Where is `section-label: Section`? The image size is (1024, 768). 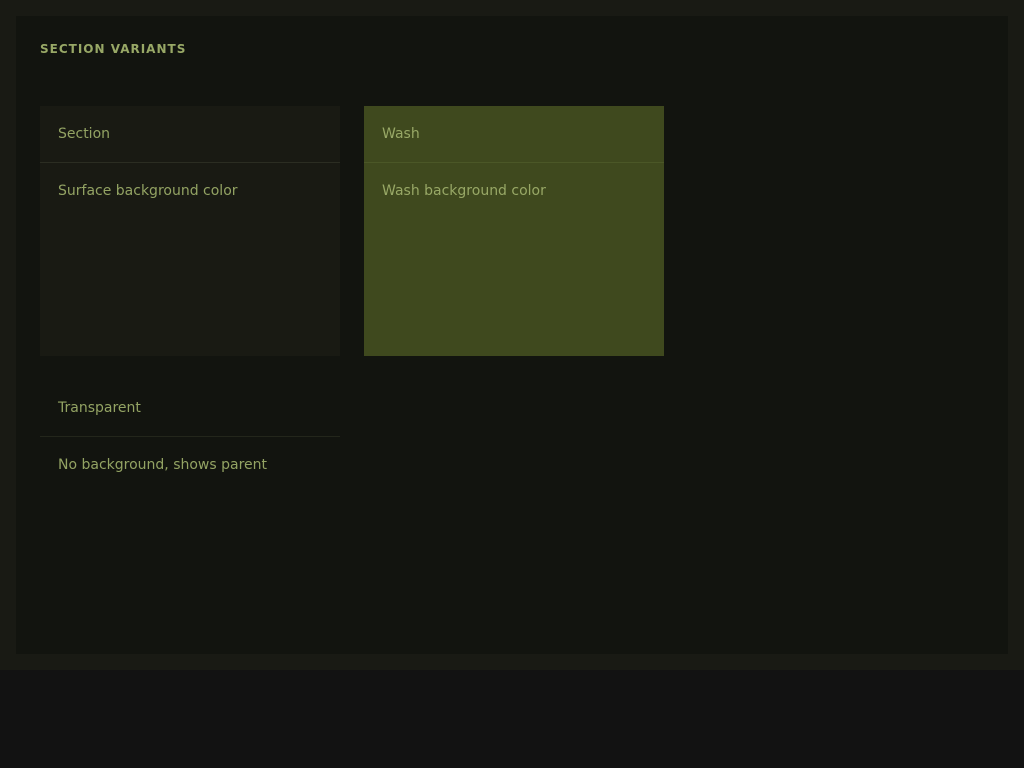 section-label: Section is located at coordinates (84, 134).